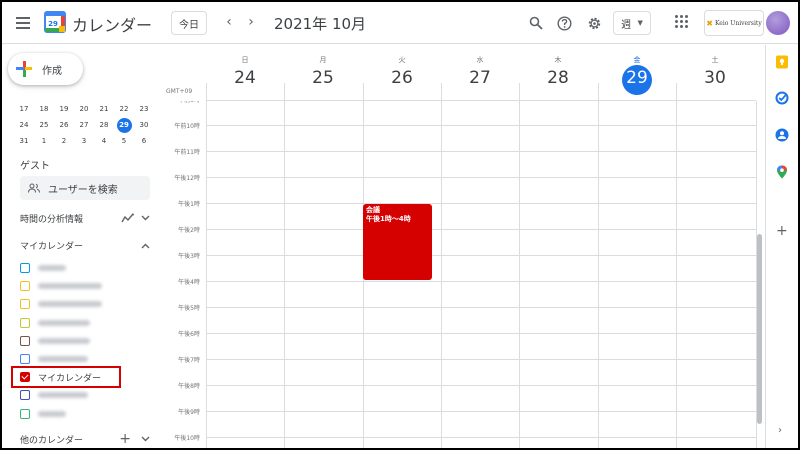  I want to click on view-selector: 週 ▼, so click(632, 23).